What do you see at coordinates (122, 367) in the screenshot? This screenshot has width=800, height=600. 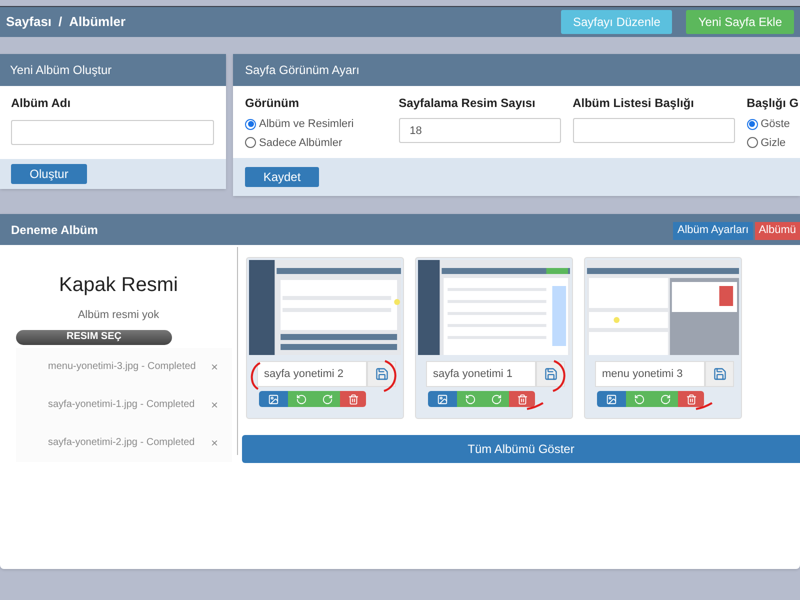 I see `file-name: menu-yonetimi-3.jpg - Completed` at bounding box center [122, 367].